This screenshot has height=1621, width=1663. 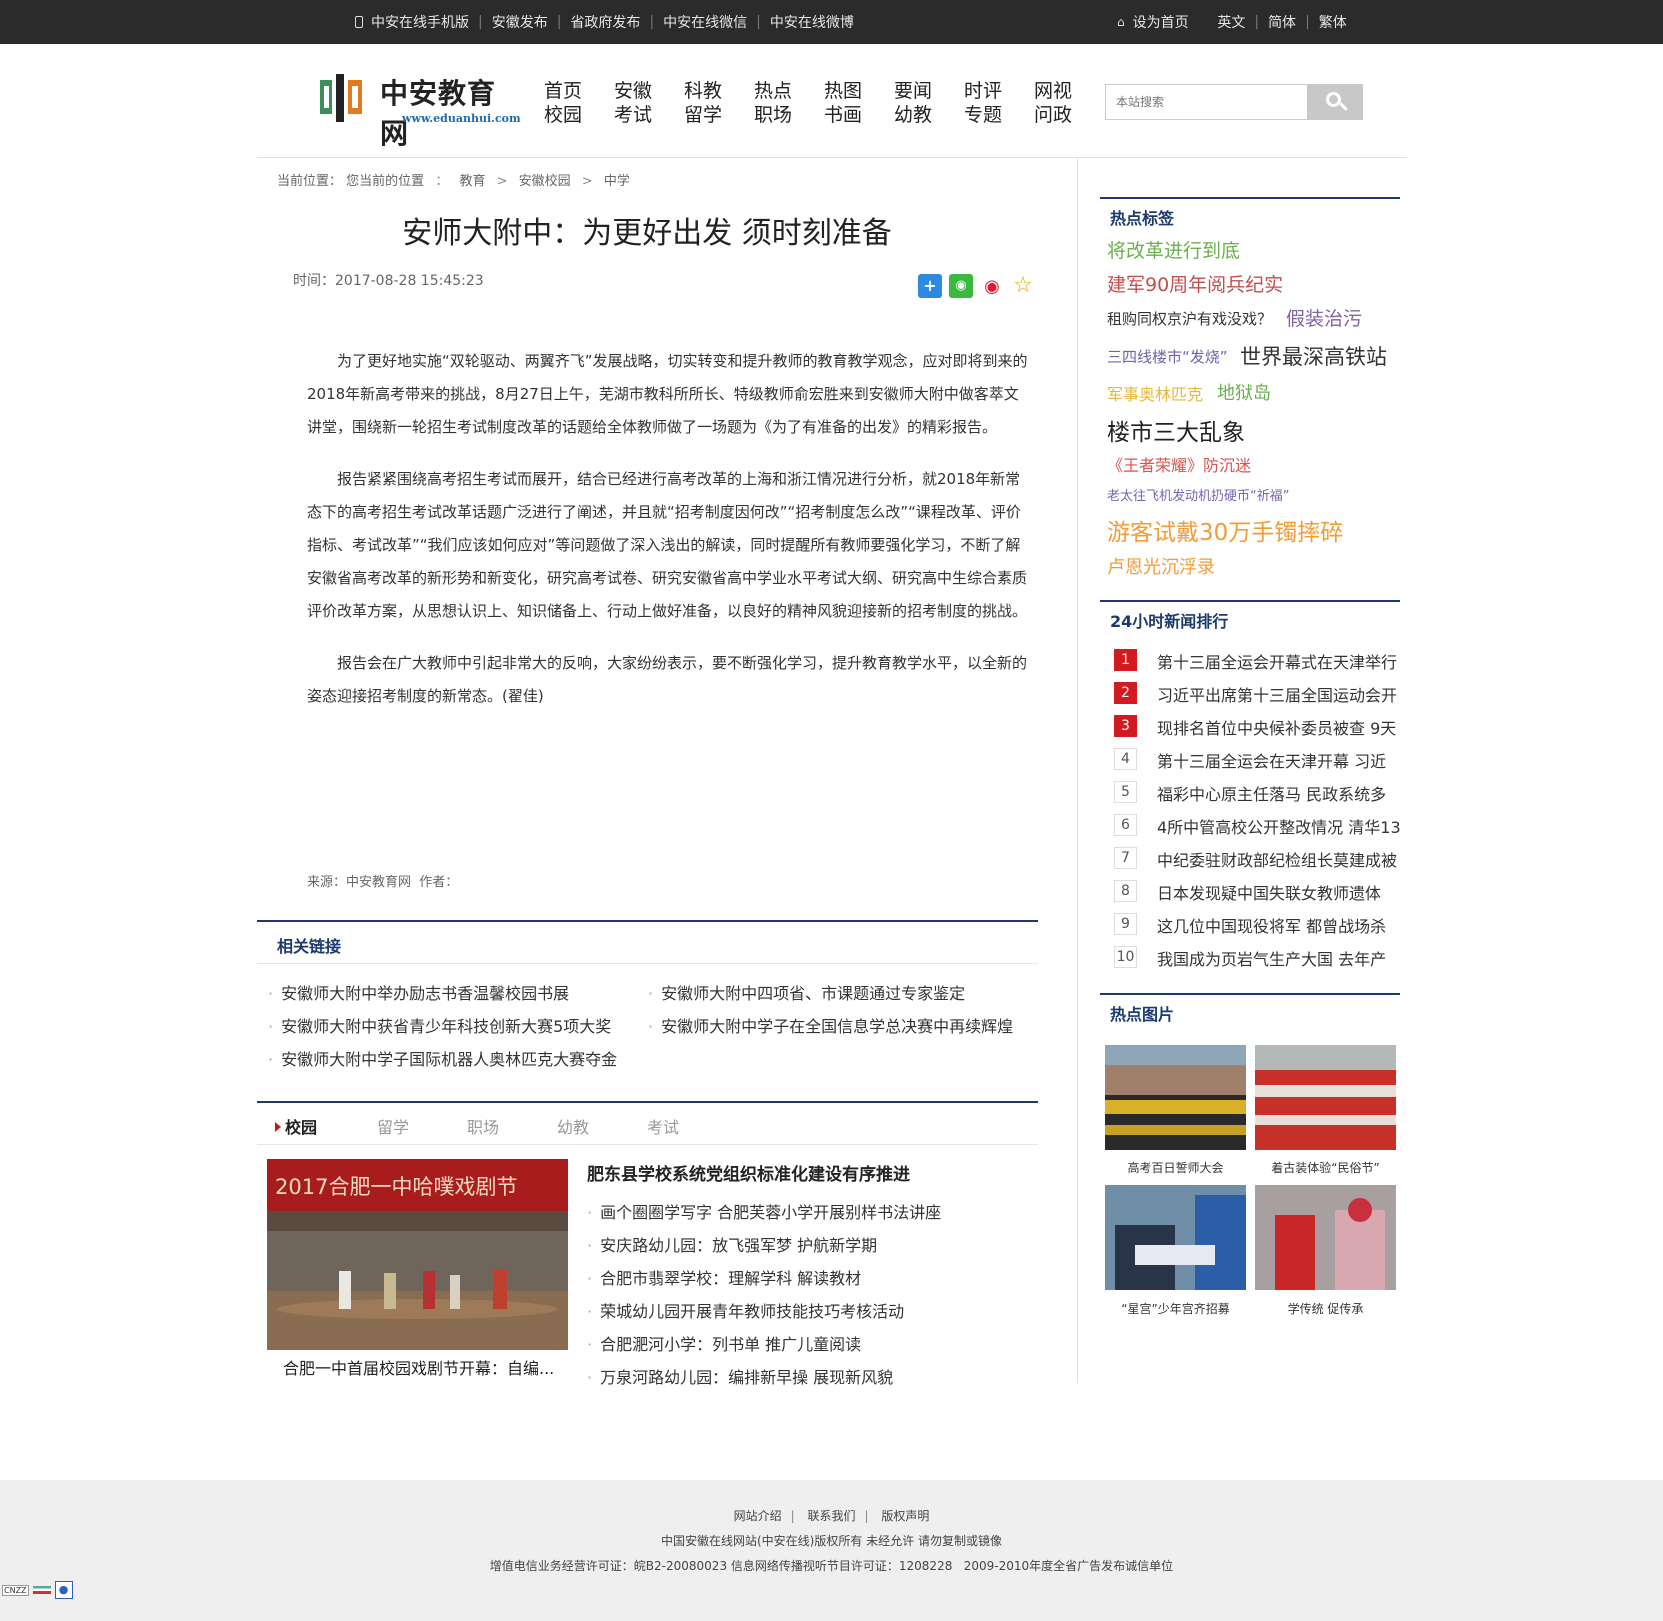 I want to click on hot-tag: 租购同权京沪有戏没戏？, so click(x=1189, y=318).